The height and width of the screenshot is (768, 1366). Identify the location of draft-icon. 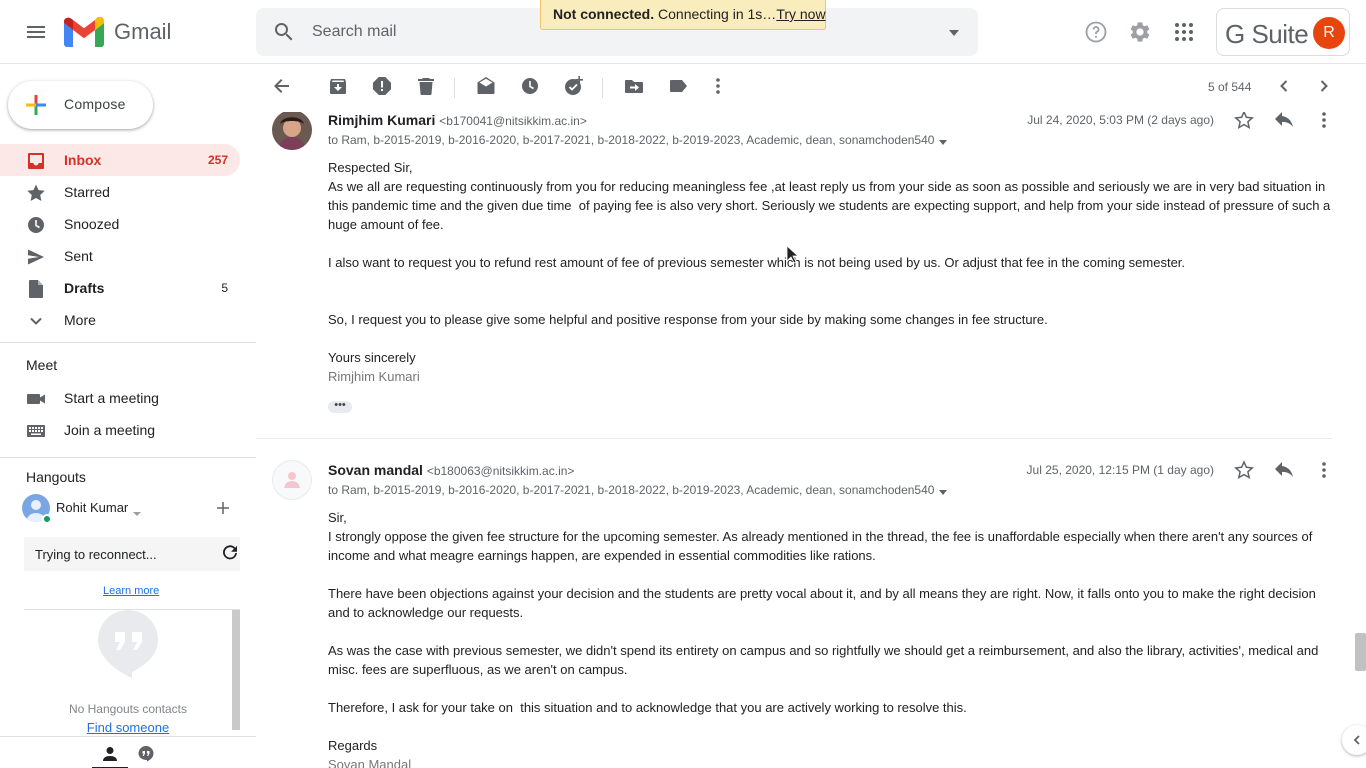
(36, 289).